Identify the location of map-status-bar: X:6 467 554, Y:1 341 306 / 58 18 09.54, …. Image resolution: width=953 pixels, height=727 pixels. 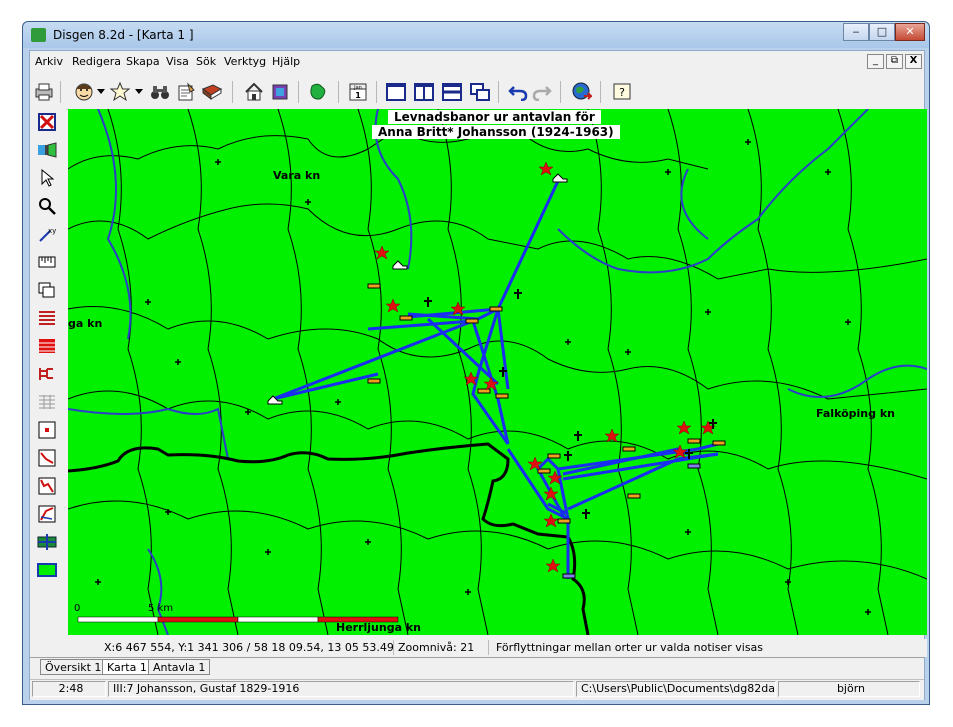
(497, 648).